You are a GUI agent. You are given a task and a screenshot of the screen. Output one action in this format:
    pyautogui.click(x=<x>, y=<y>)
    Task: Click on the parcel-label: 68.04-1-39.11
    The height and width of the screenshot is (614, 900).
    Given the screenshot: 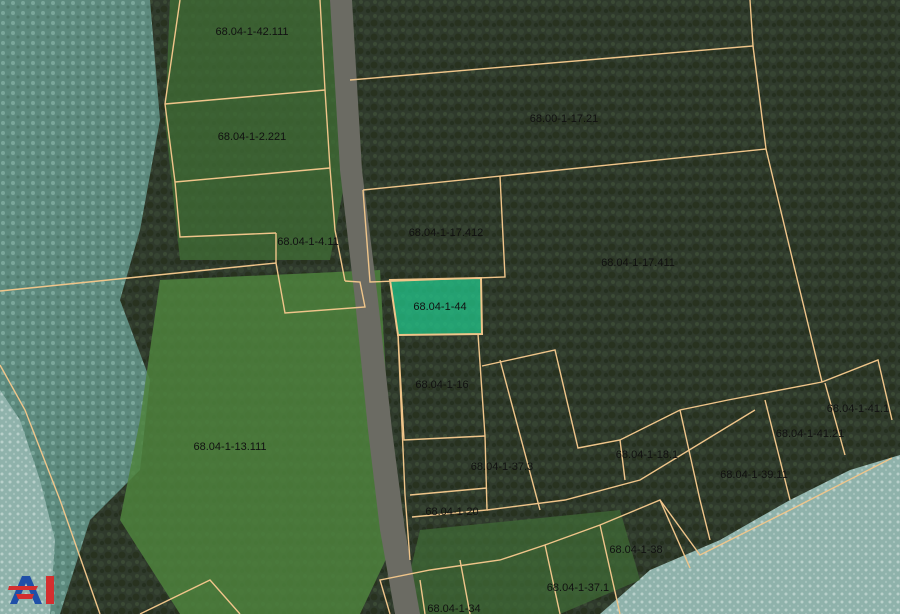 What is the action you would take?
    pyautogui.click(x=754, y=475)
    